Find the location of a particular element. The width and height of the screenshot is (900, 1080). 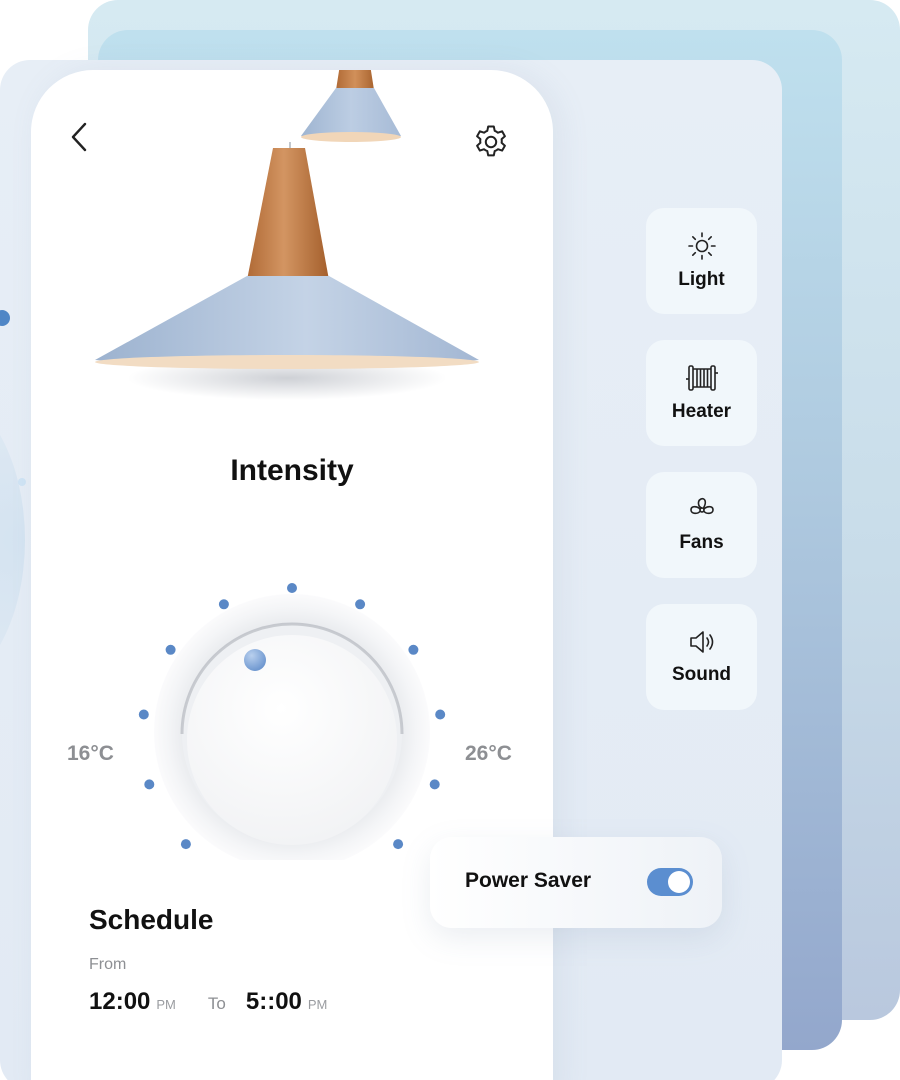

schedule-to-time: 5::00 is located at coordinates (274, 1002).